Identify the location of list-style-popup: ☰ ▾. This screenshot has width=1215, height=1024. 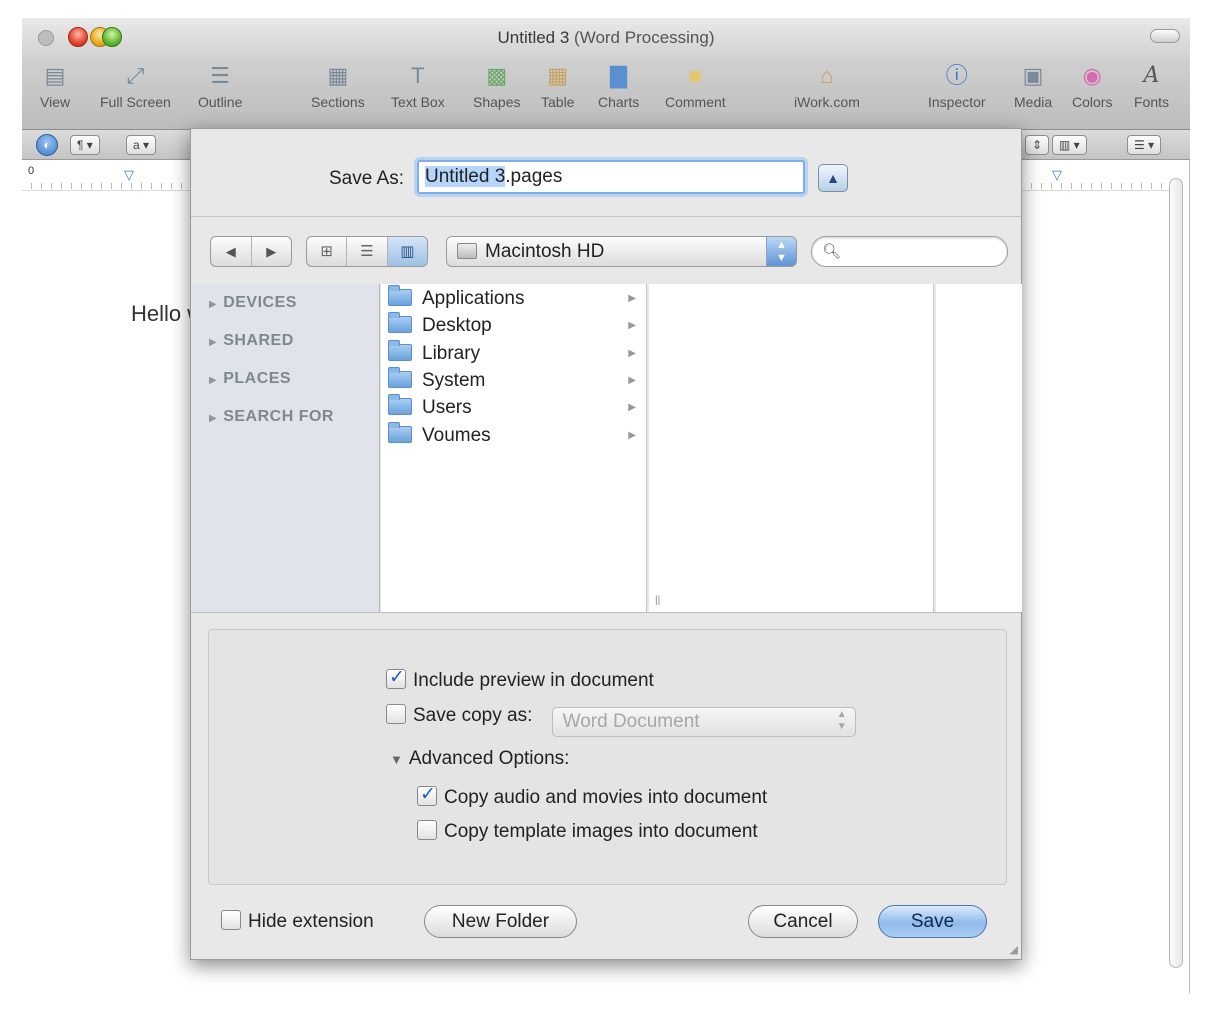
(1144, 145).